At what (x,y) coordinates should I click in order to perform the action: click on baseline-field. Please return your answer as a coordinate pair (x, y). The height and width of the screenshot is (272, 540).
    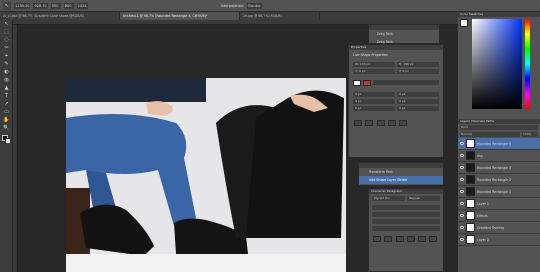
    Looking at the image, I should click on (406, 228).